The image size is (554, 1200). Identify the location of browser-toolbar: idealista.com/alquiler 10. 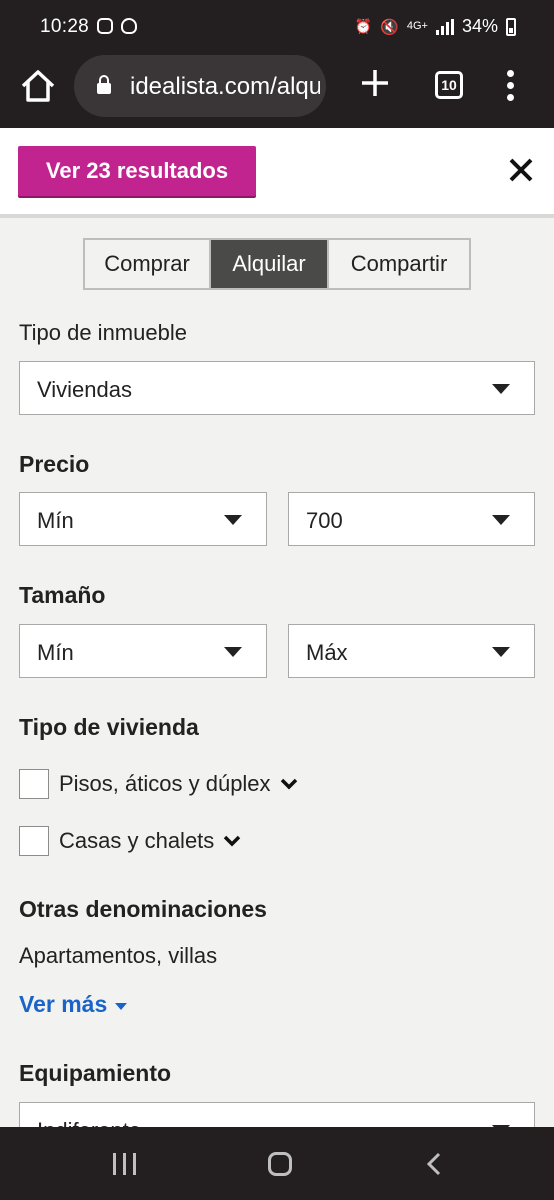
(277, 90).